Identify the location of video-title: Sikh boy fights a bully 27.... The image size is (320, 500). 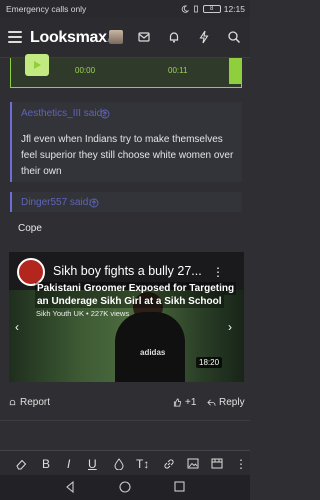
(127, 271).